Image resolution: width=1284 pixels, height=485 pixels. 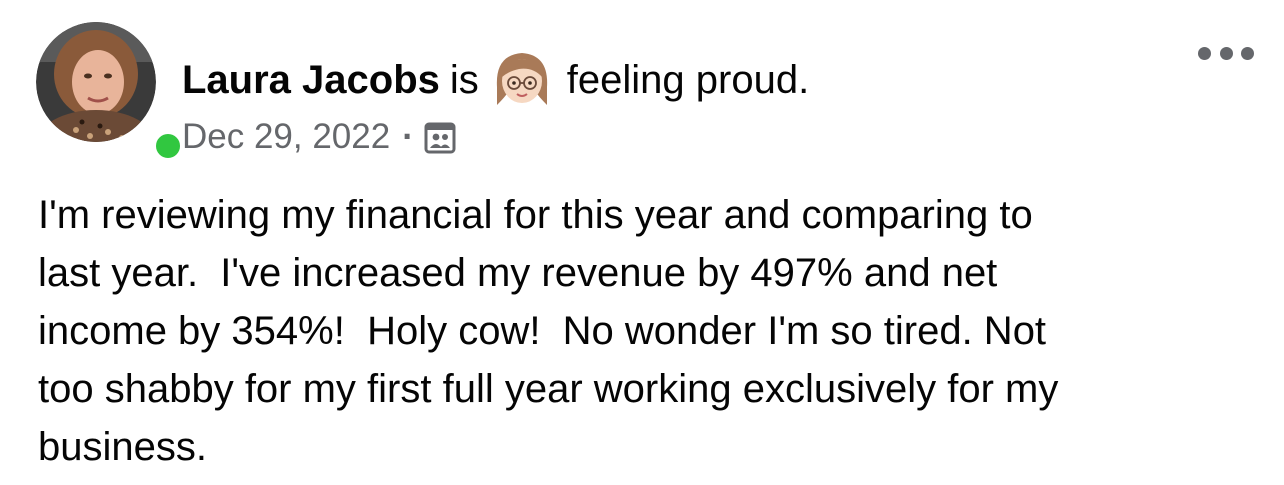 What do you see at coordinates (688, 79) in the screenshot?
I see `feeling-text: feeling proud.` at bounding box center [688, 79].